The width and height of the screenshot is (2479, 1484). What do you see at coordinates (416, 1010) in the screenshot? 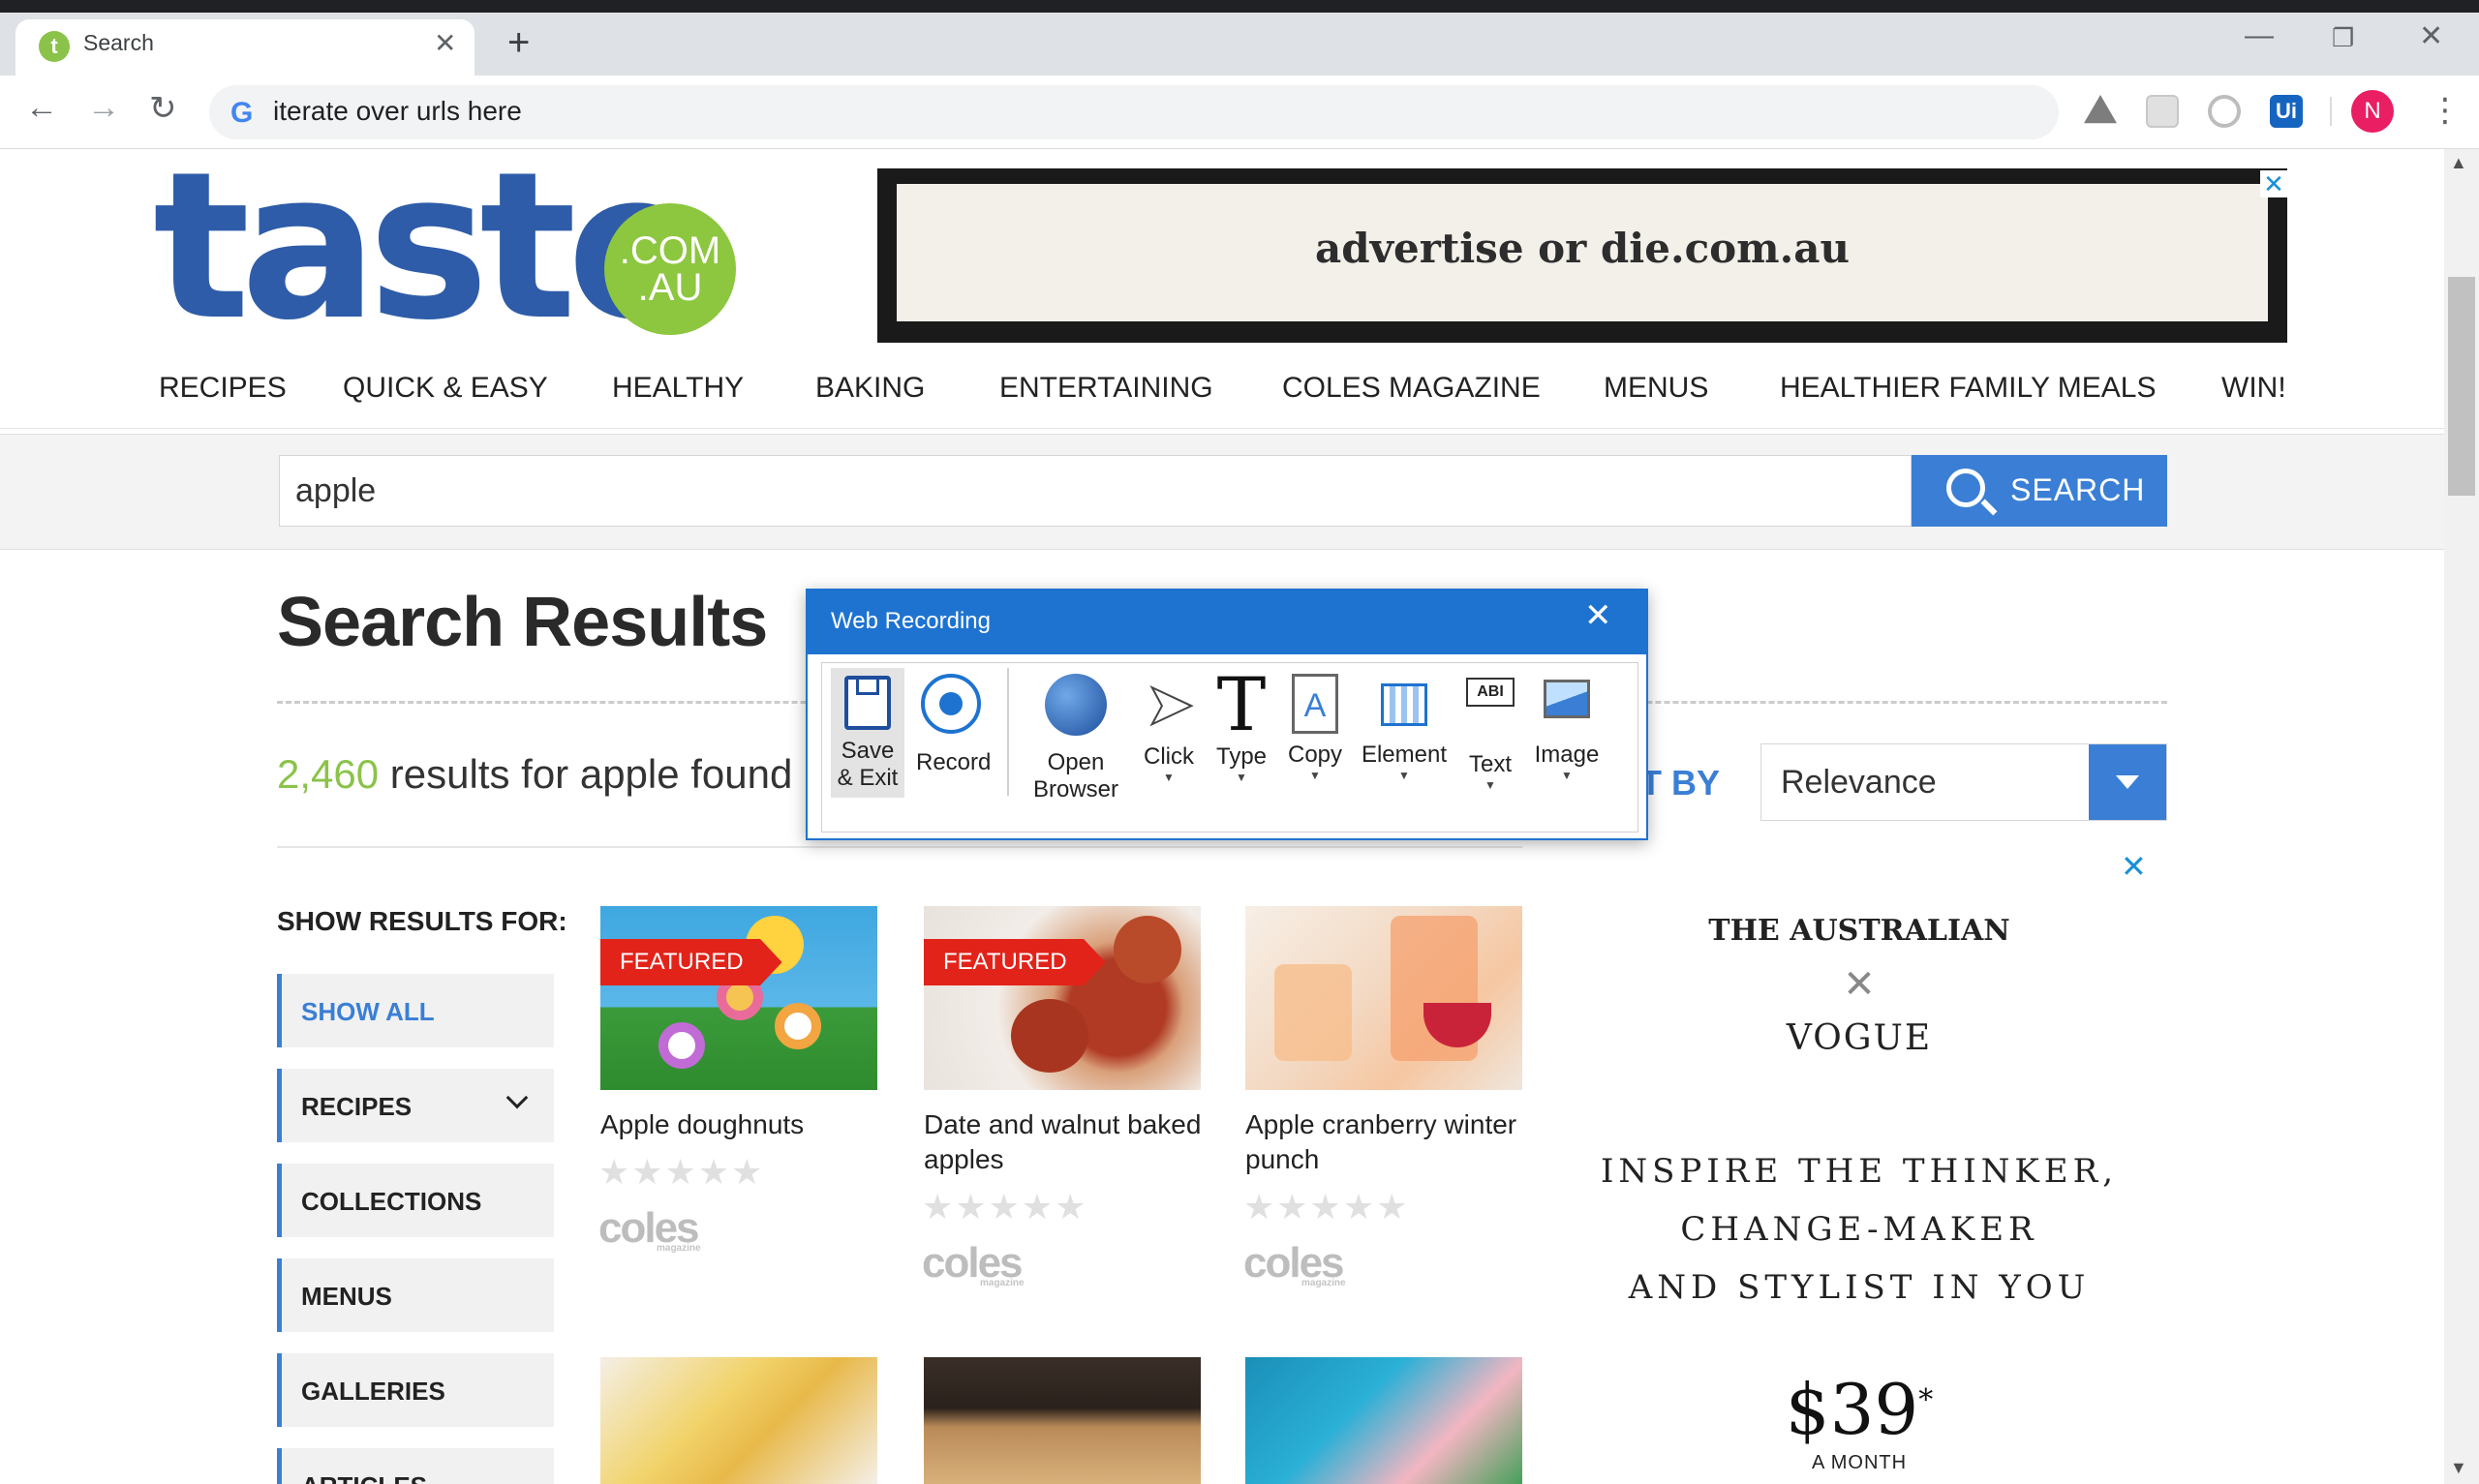
I see `filter-show-all: SHOW ALL` at bounding box center [416, 1010].